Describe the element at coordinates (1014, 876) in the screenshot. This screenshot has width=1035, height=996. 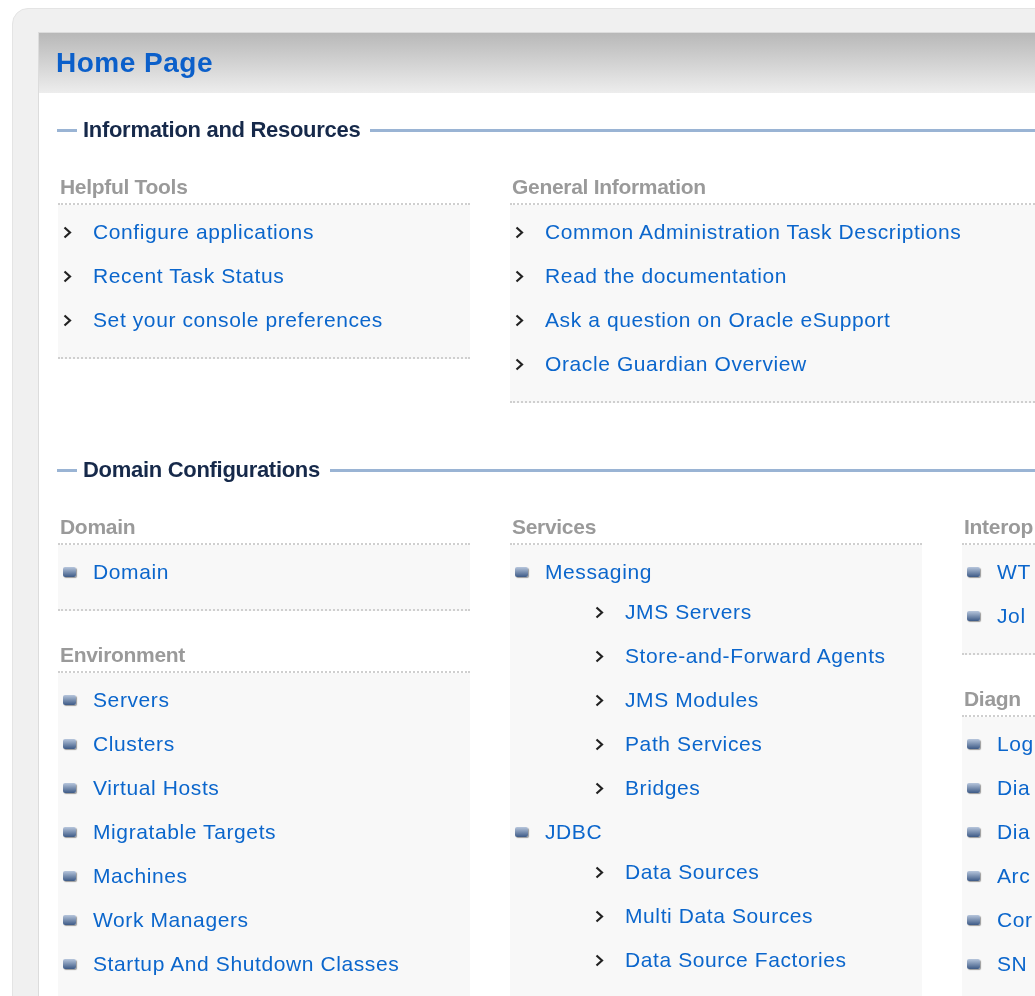
I see `nav-link: Arc` at that location.